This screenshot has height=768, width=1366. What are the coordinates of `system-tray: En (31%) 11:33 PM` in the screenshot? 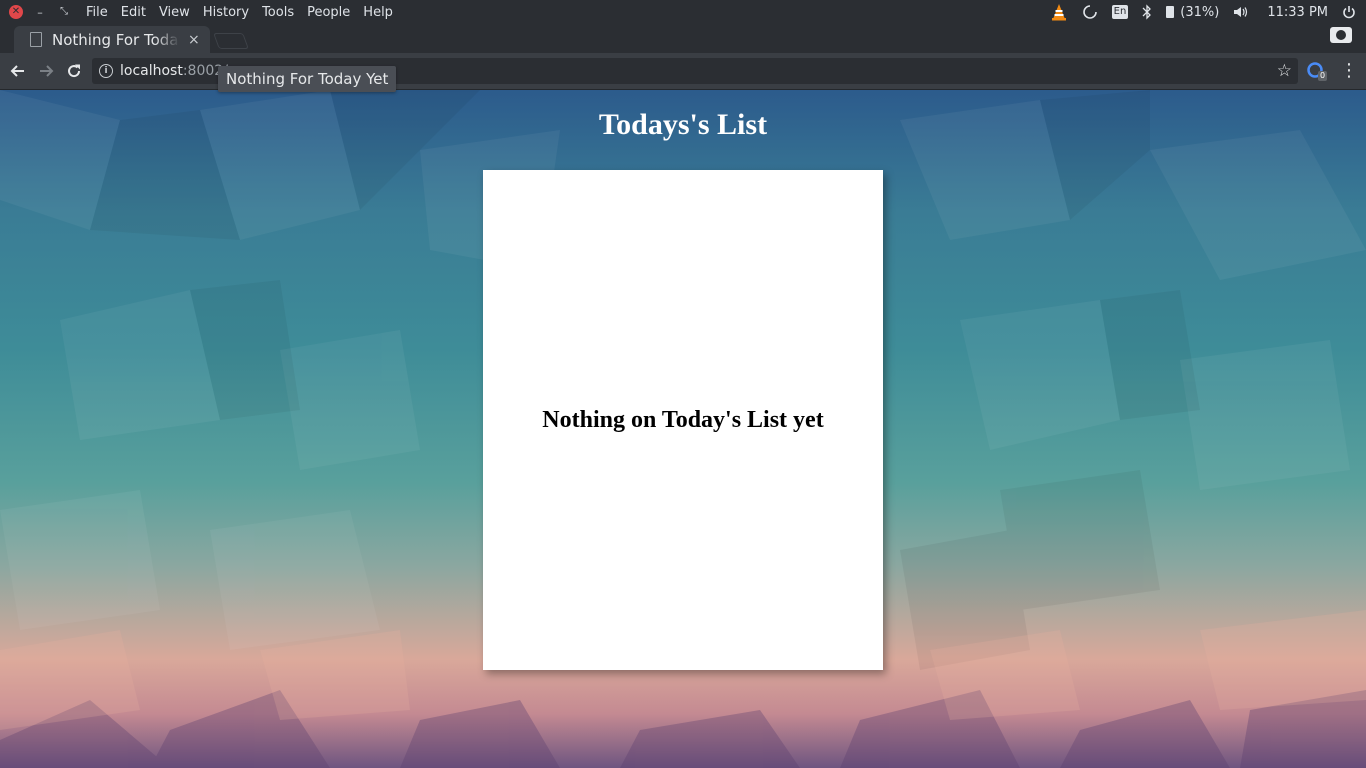 It's located at (1201, 12).